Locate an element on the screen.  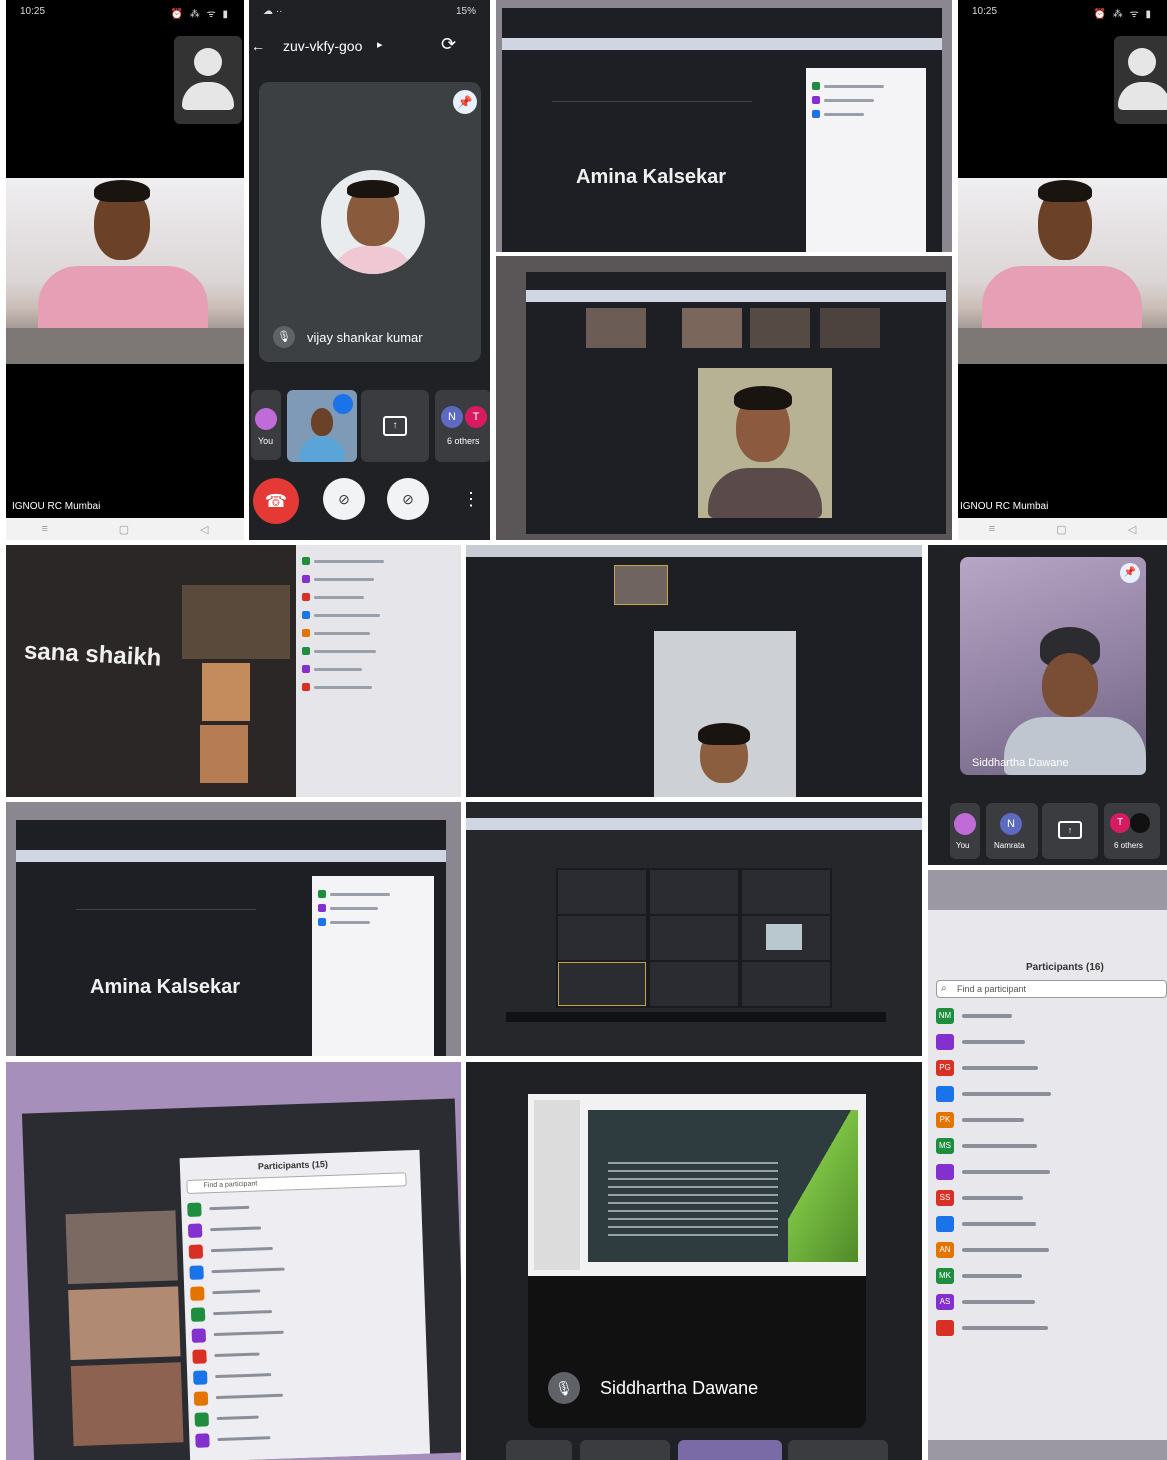
participant-video-tile is located at coordinates (322, 426).